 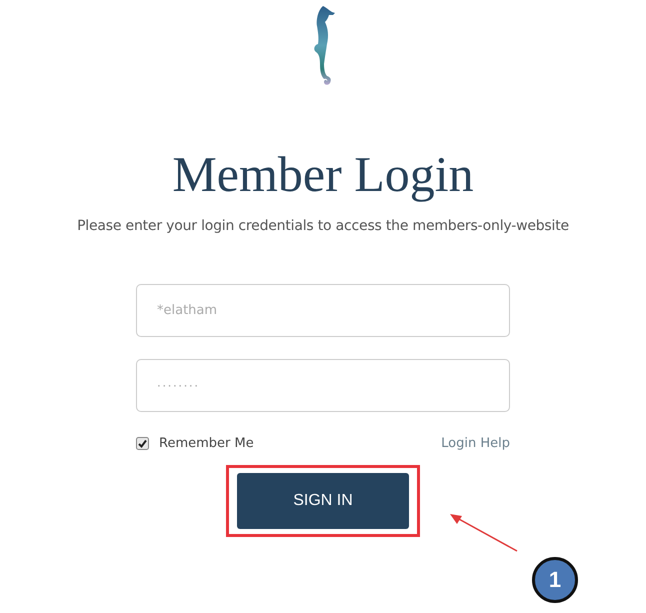 What do you see at coordinates (555, 580) in the screenshot?
I see `step-number-badge: 1` at bounding box center [555, 580].